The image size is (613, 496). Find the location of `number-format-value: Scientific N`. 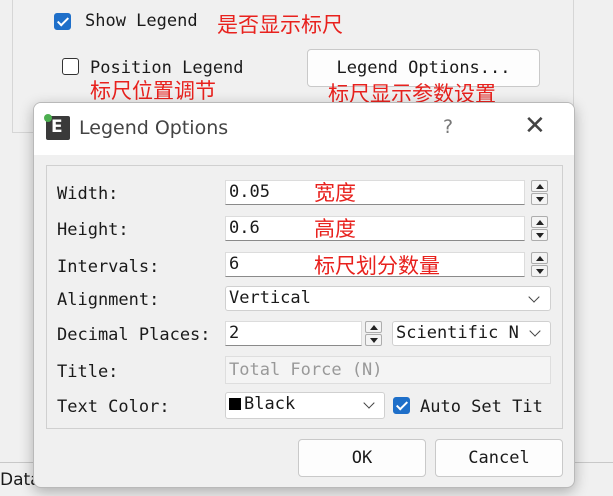

number-format-value: Scientific N is located at coordinates (457, 333).